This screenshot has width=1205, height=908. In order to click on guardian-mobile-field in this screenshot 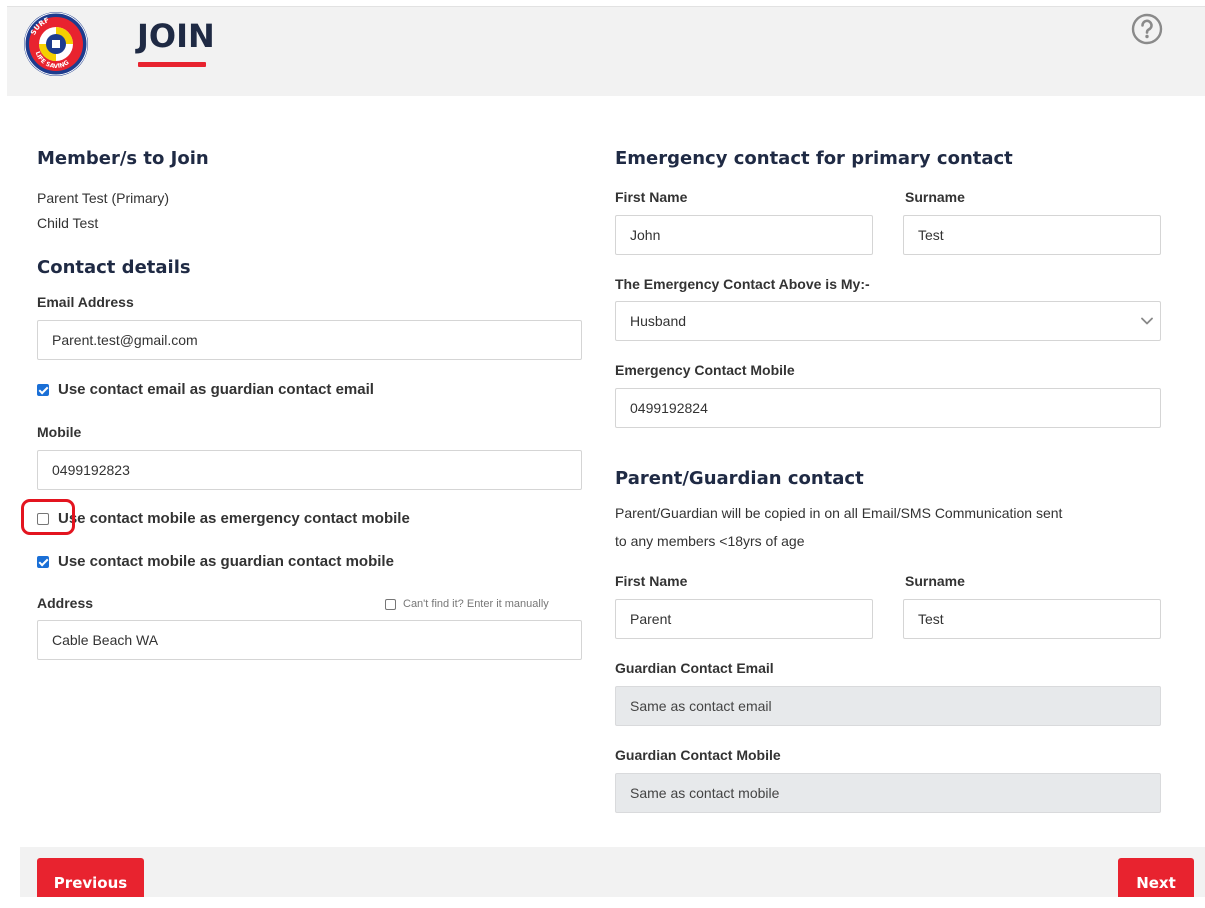, I will do `click(888, 793)`.